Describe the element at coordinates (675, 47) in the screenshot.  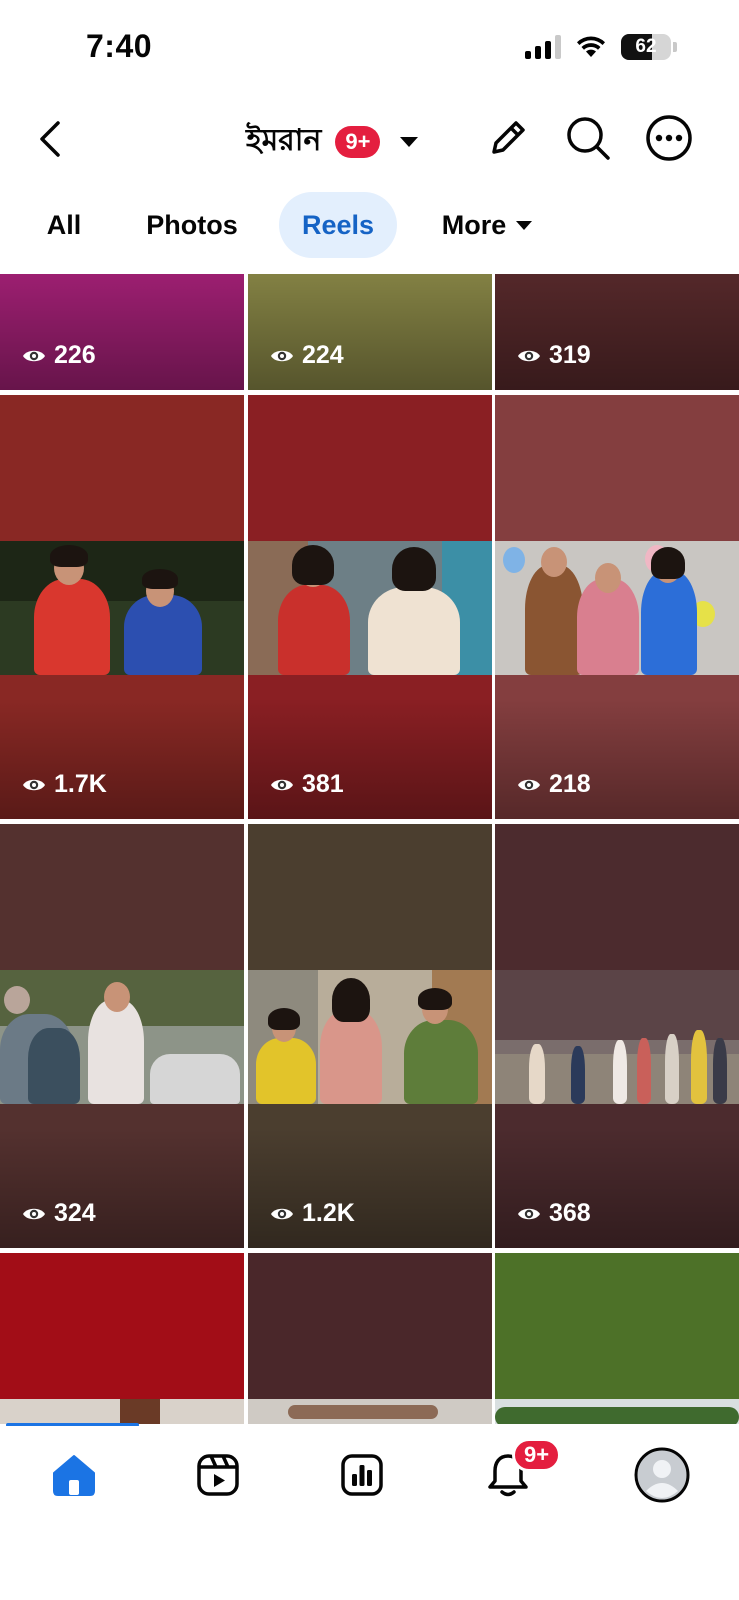
I see `battery-tip` at that location.